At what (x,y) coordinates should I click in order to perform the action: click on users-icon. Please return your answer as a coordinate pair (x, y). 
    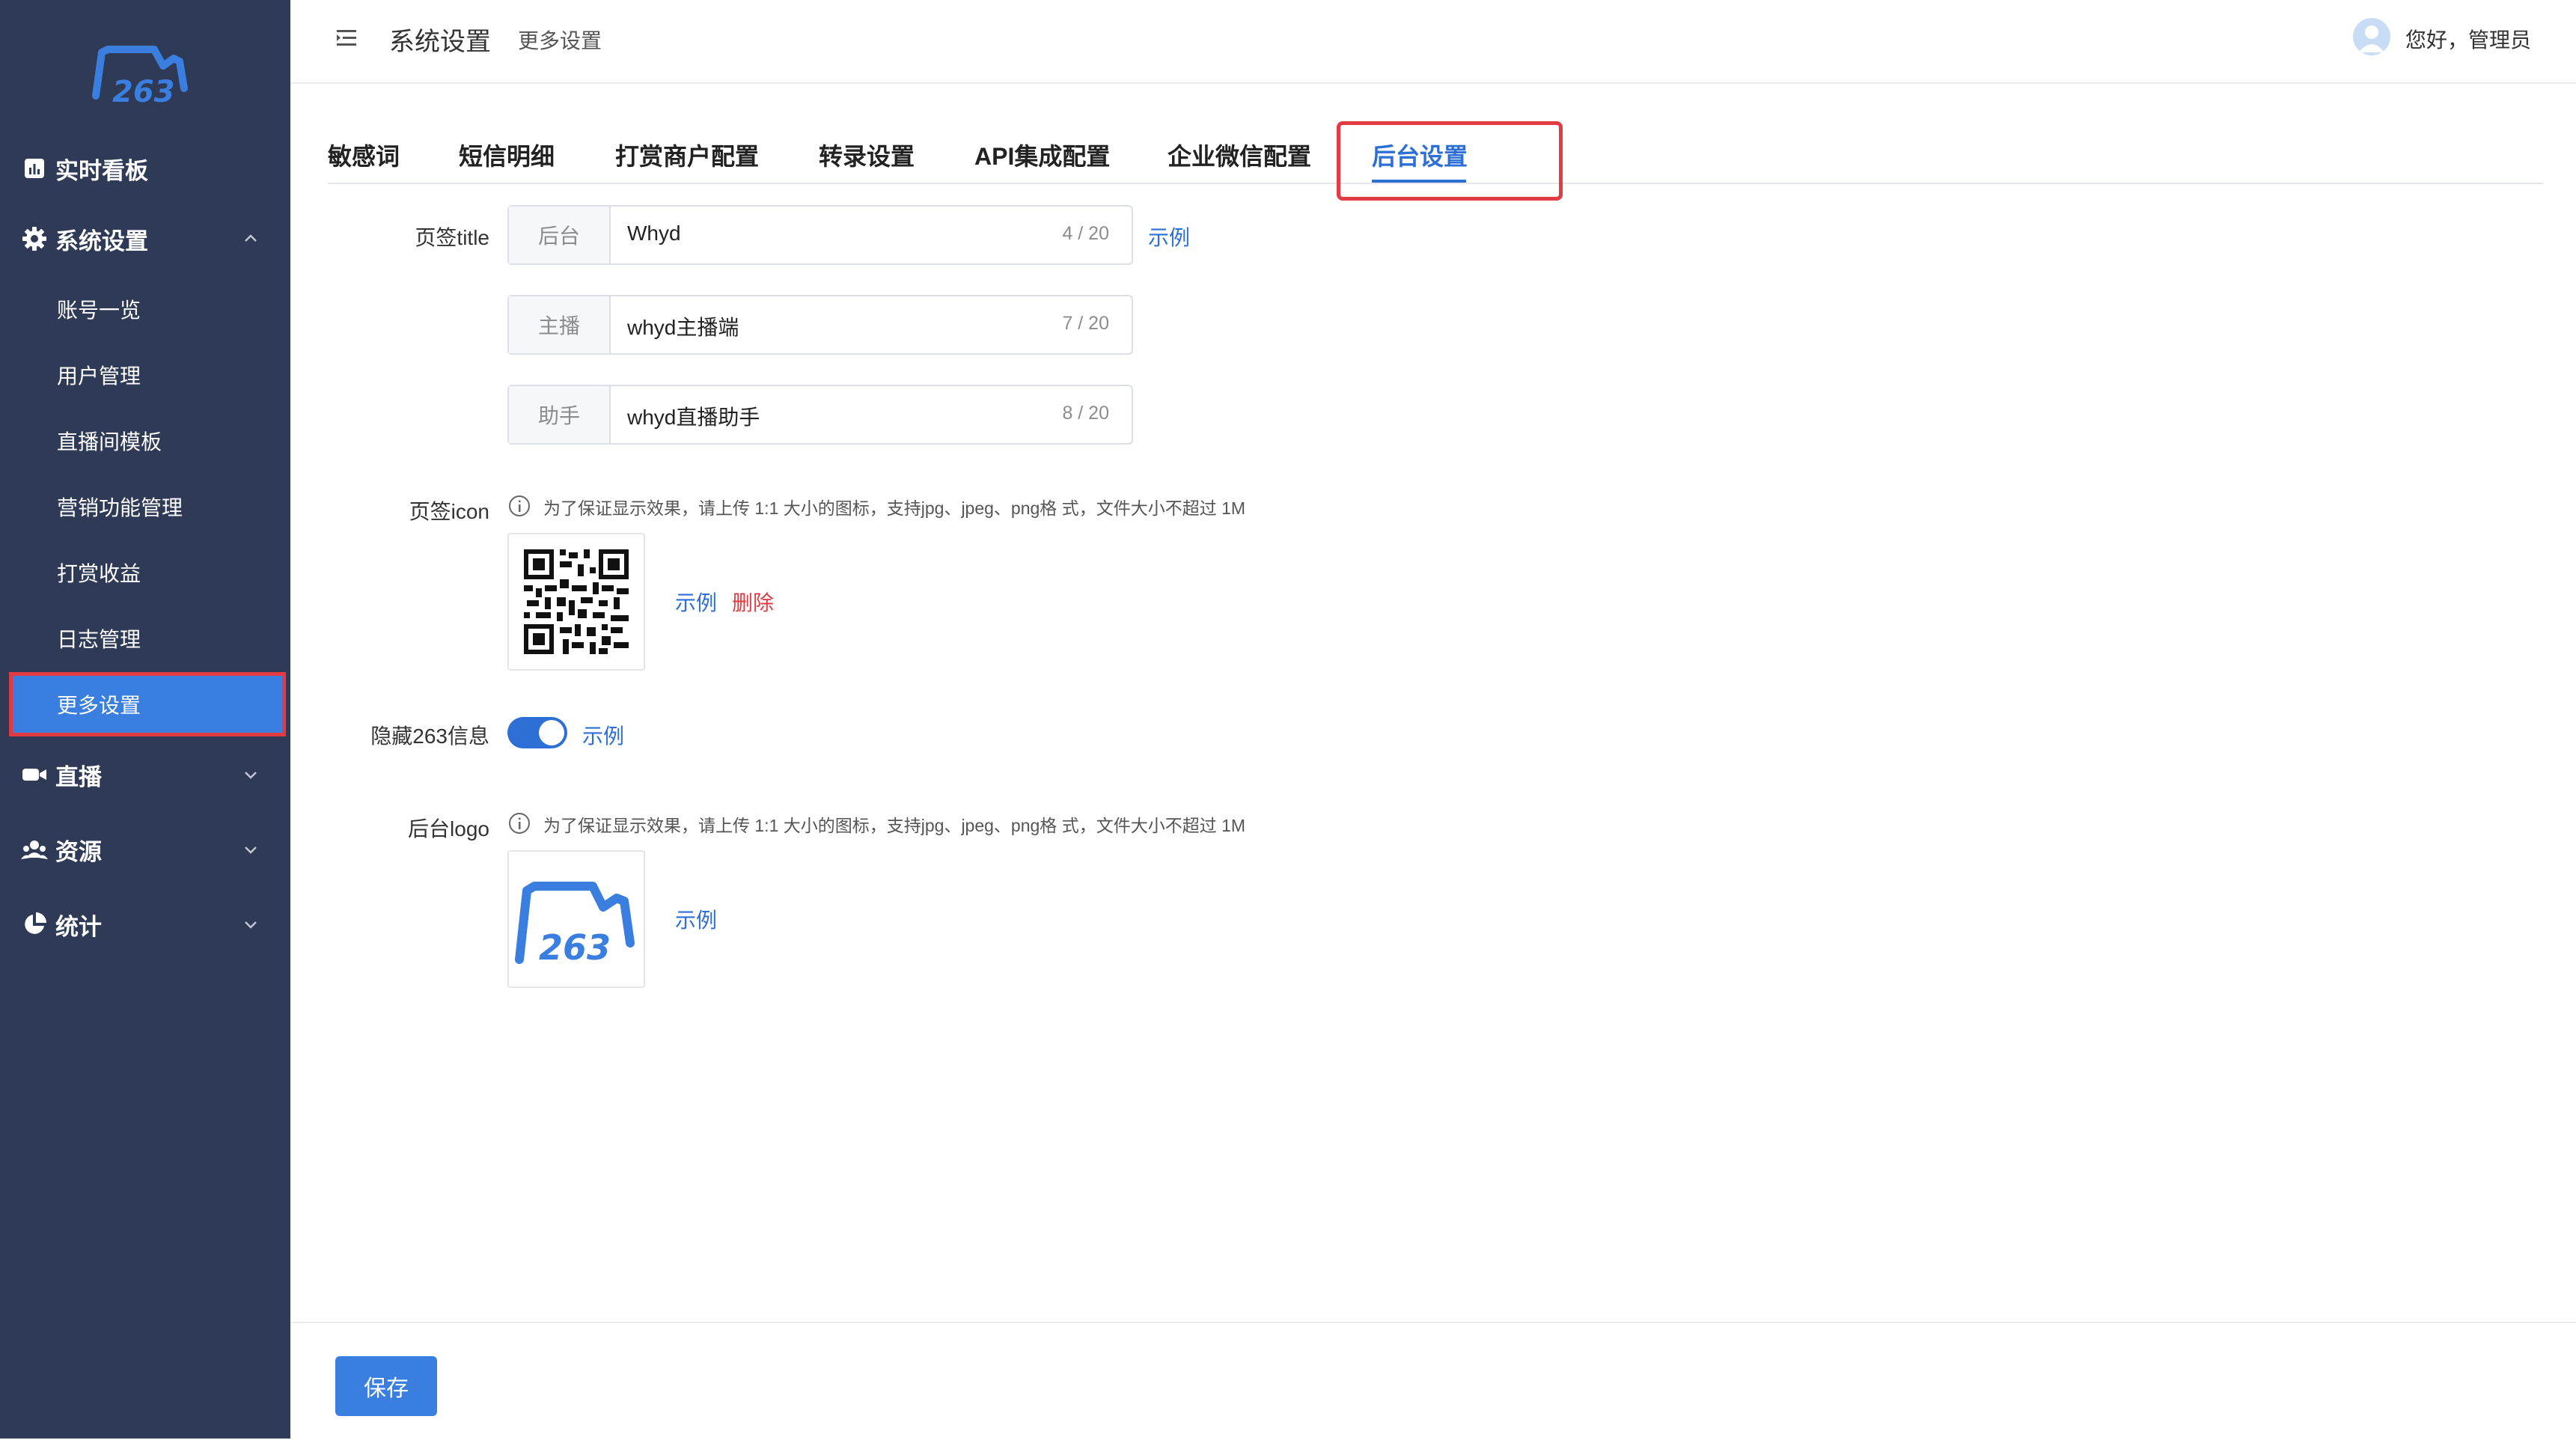
    Looking at the image, I should click on (34, 849).